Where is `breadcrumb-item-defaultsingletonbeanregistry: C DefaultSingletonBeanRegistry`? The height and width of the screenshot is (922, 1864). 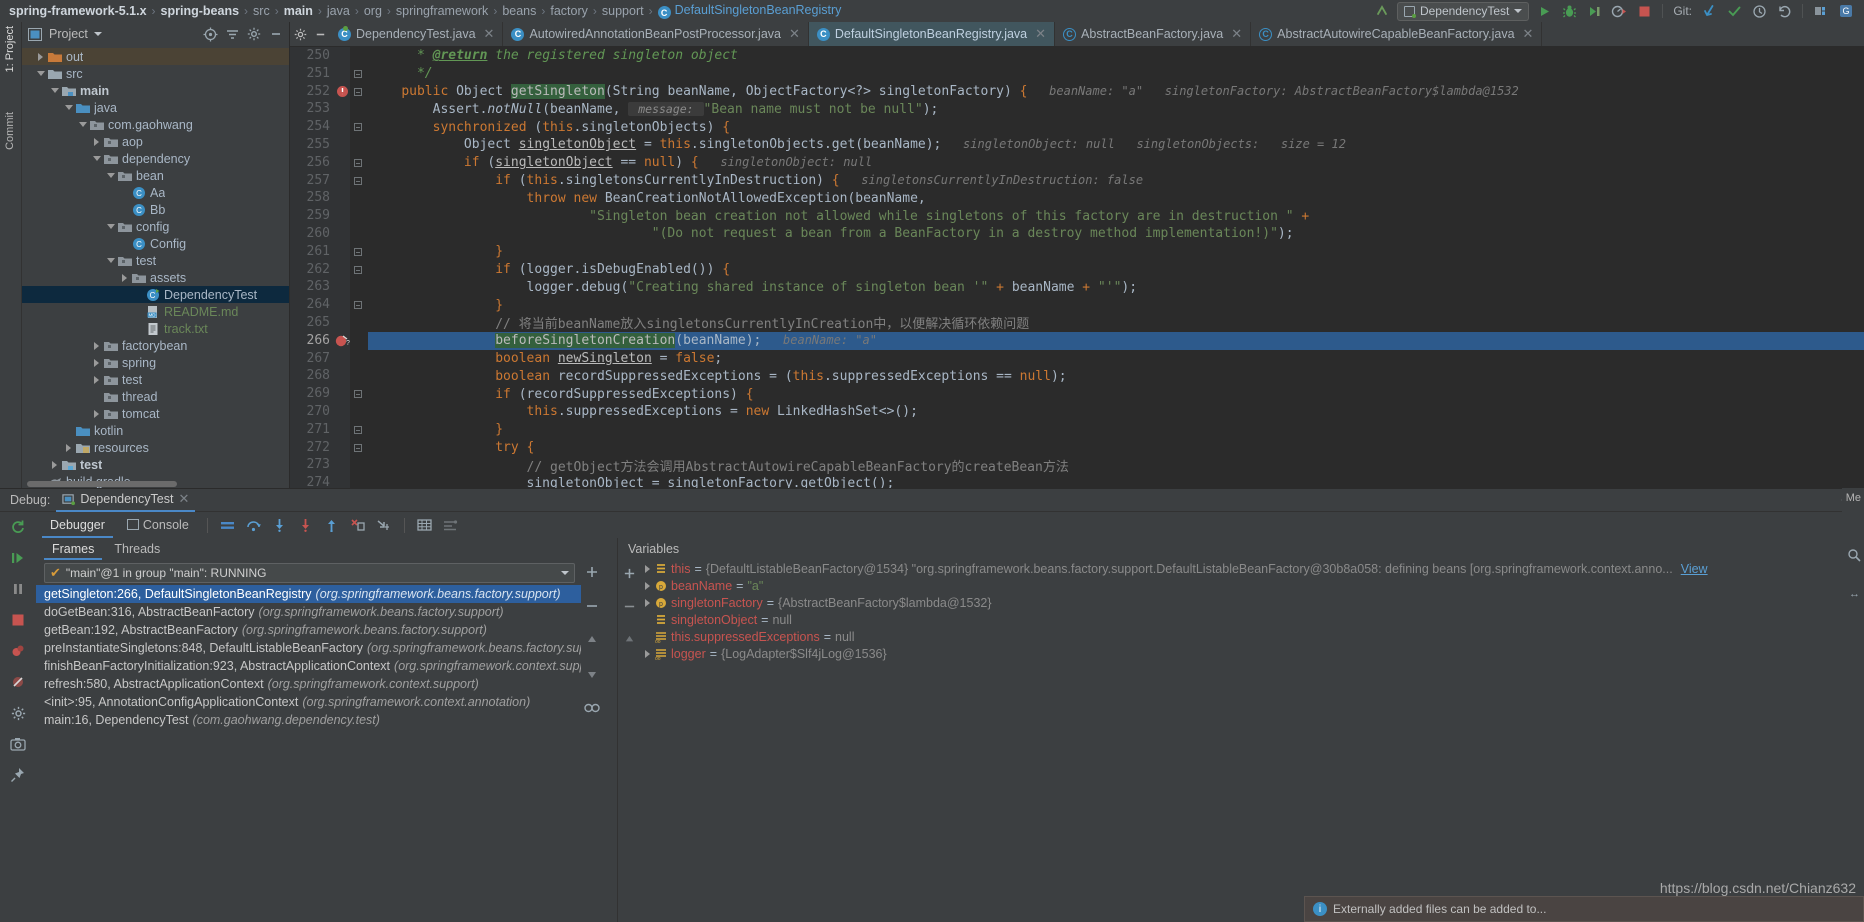
breadcrumb-item-defaultsingletonbeanregistry: C DefaultSingletonBeanRegistry is located at coordinates (750, 11).